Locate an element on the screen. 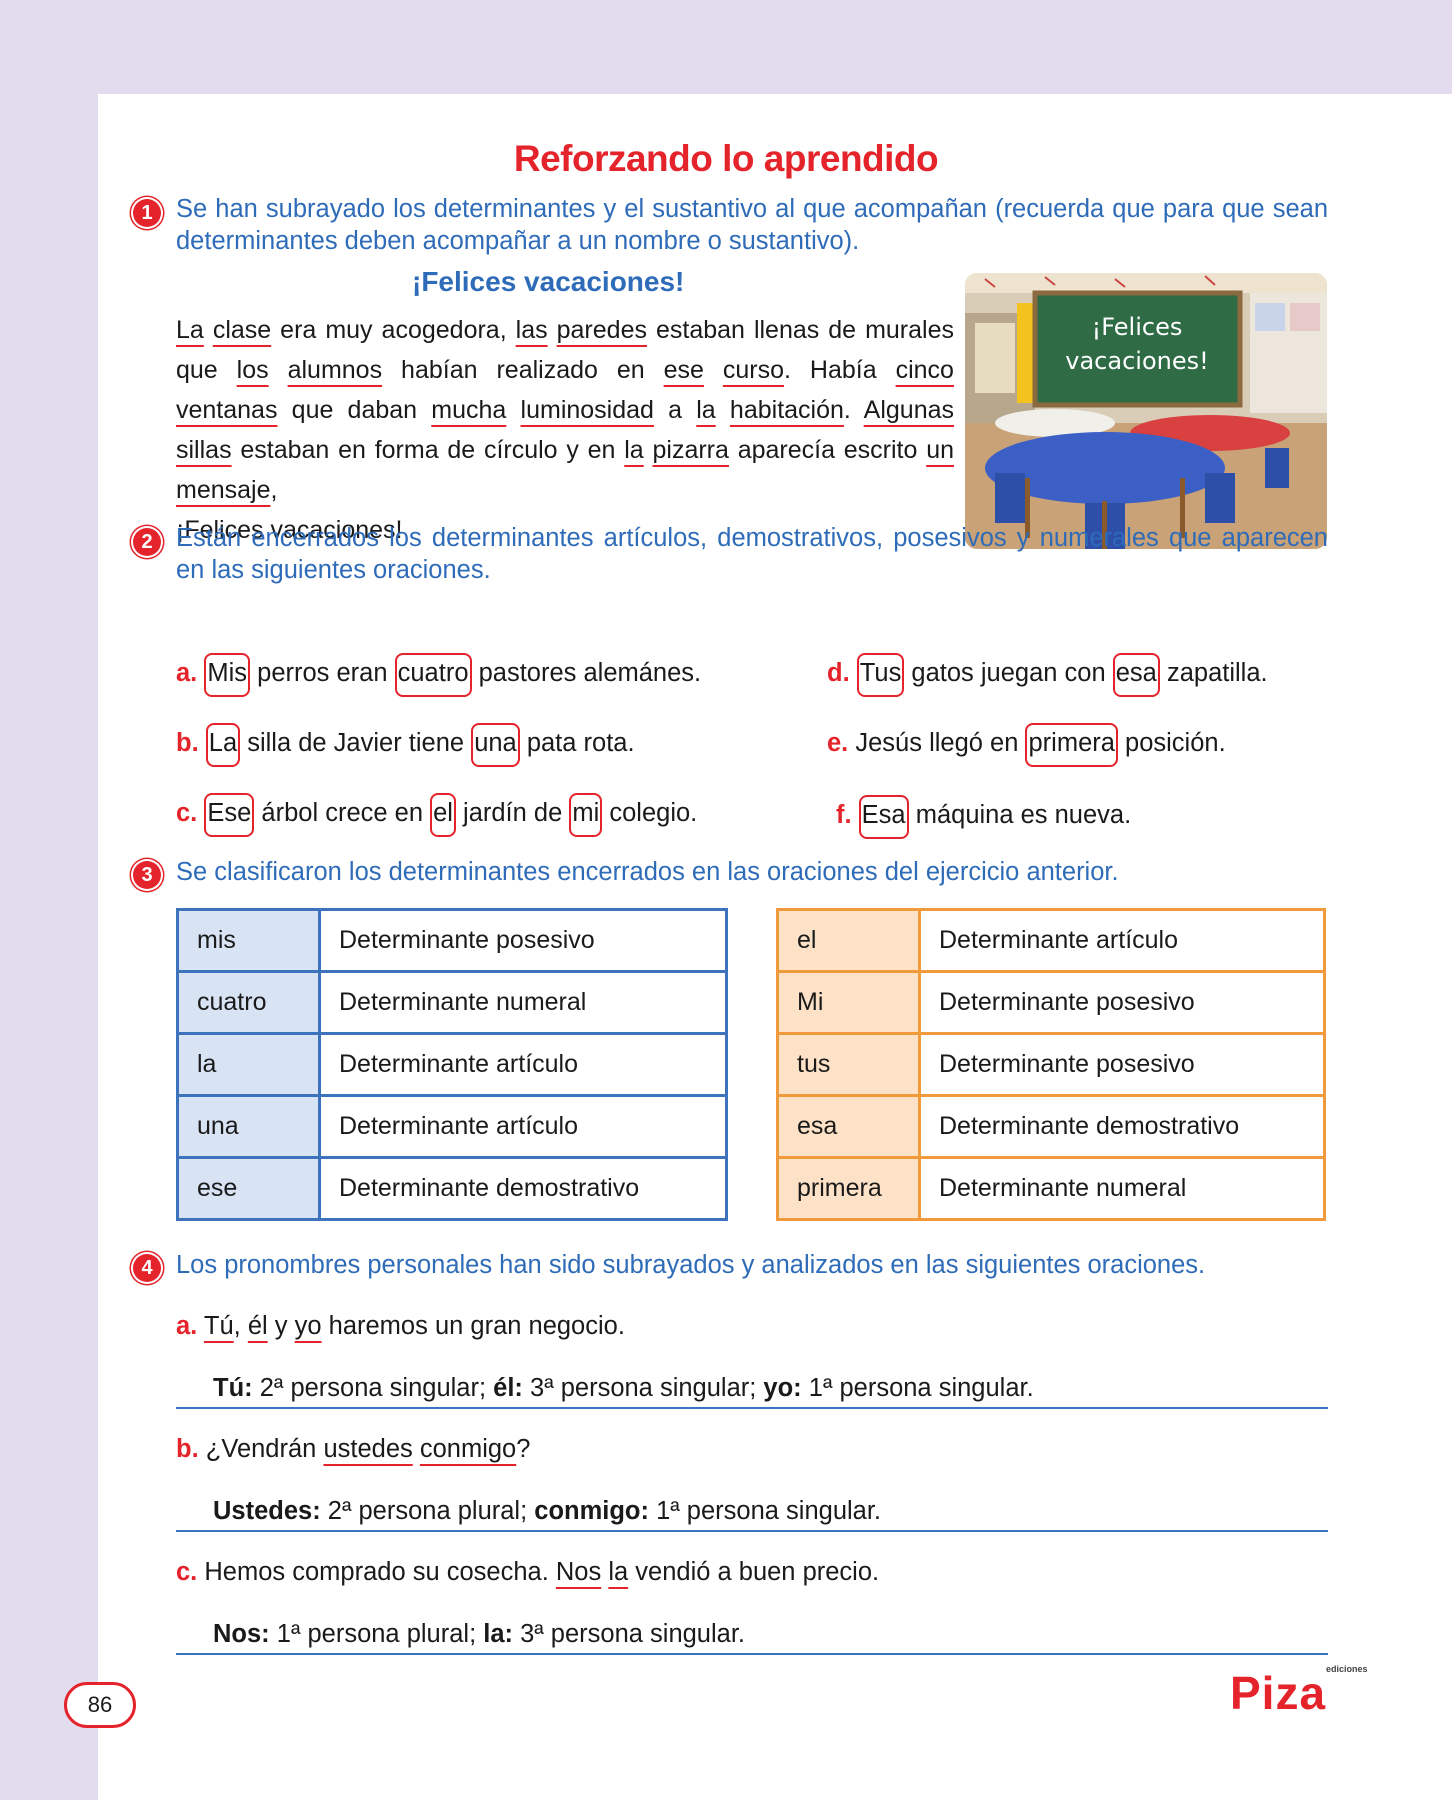 The width and height of the screenshot is (1452, 1800). circled-determiner: mi is located at coordinates (586, 815).